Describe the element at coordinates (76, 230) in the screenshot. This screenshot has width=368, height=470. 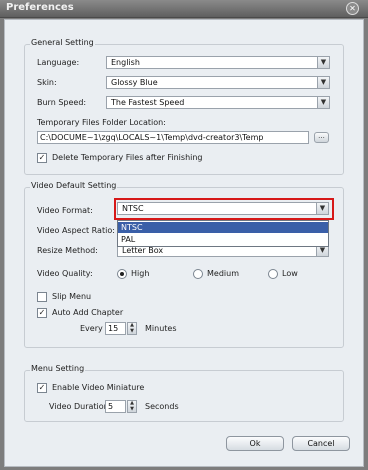
I see `aspect-ratio-label: Video Aspect Ratio:` at that location.